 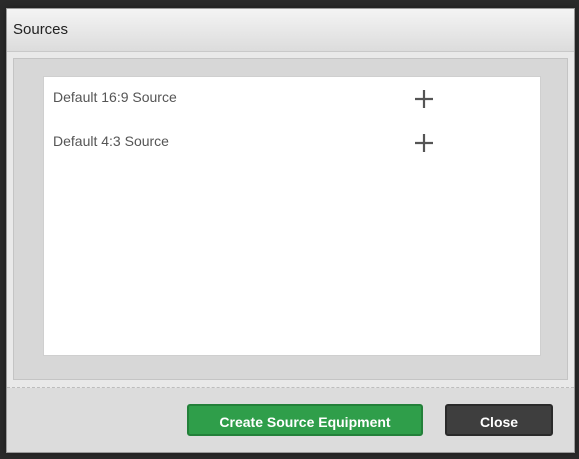 I want to click on add-source-4-3-button, so click(x=424, y=141).